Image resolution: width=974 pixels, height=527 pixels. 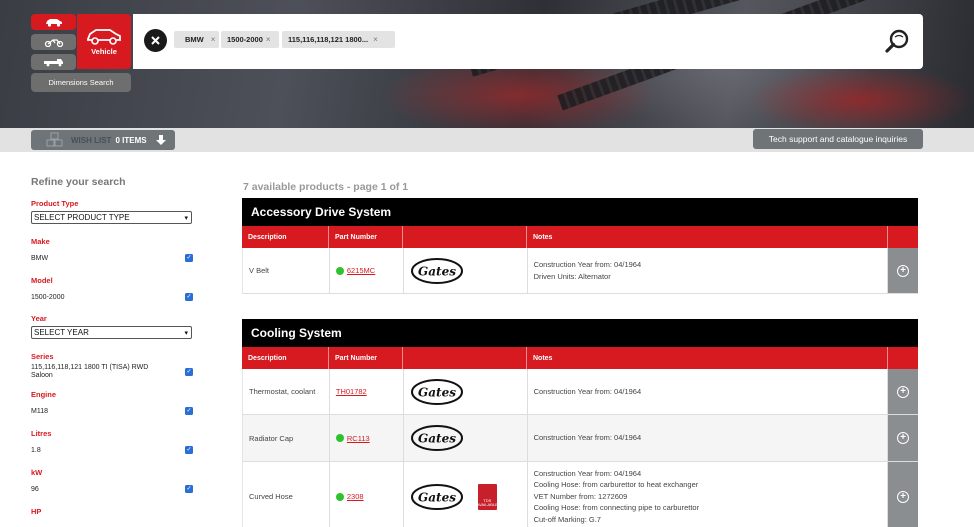 I want to click on year-select: SELECT YEAR ▾, so click(x=111, y=332).